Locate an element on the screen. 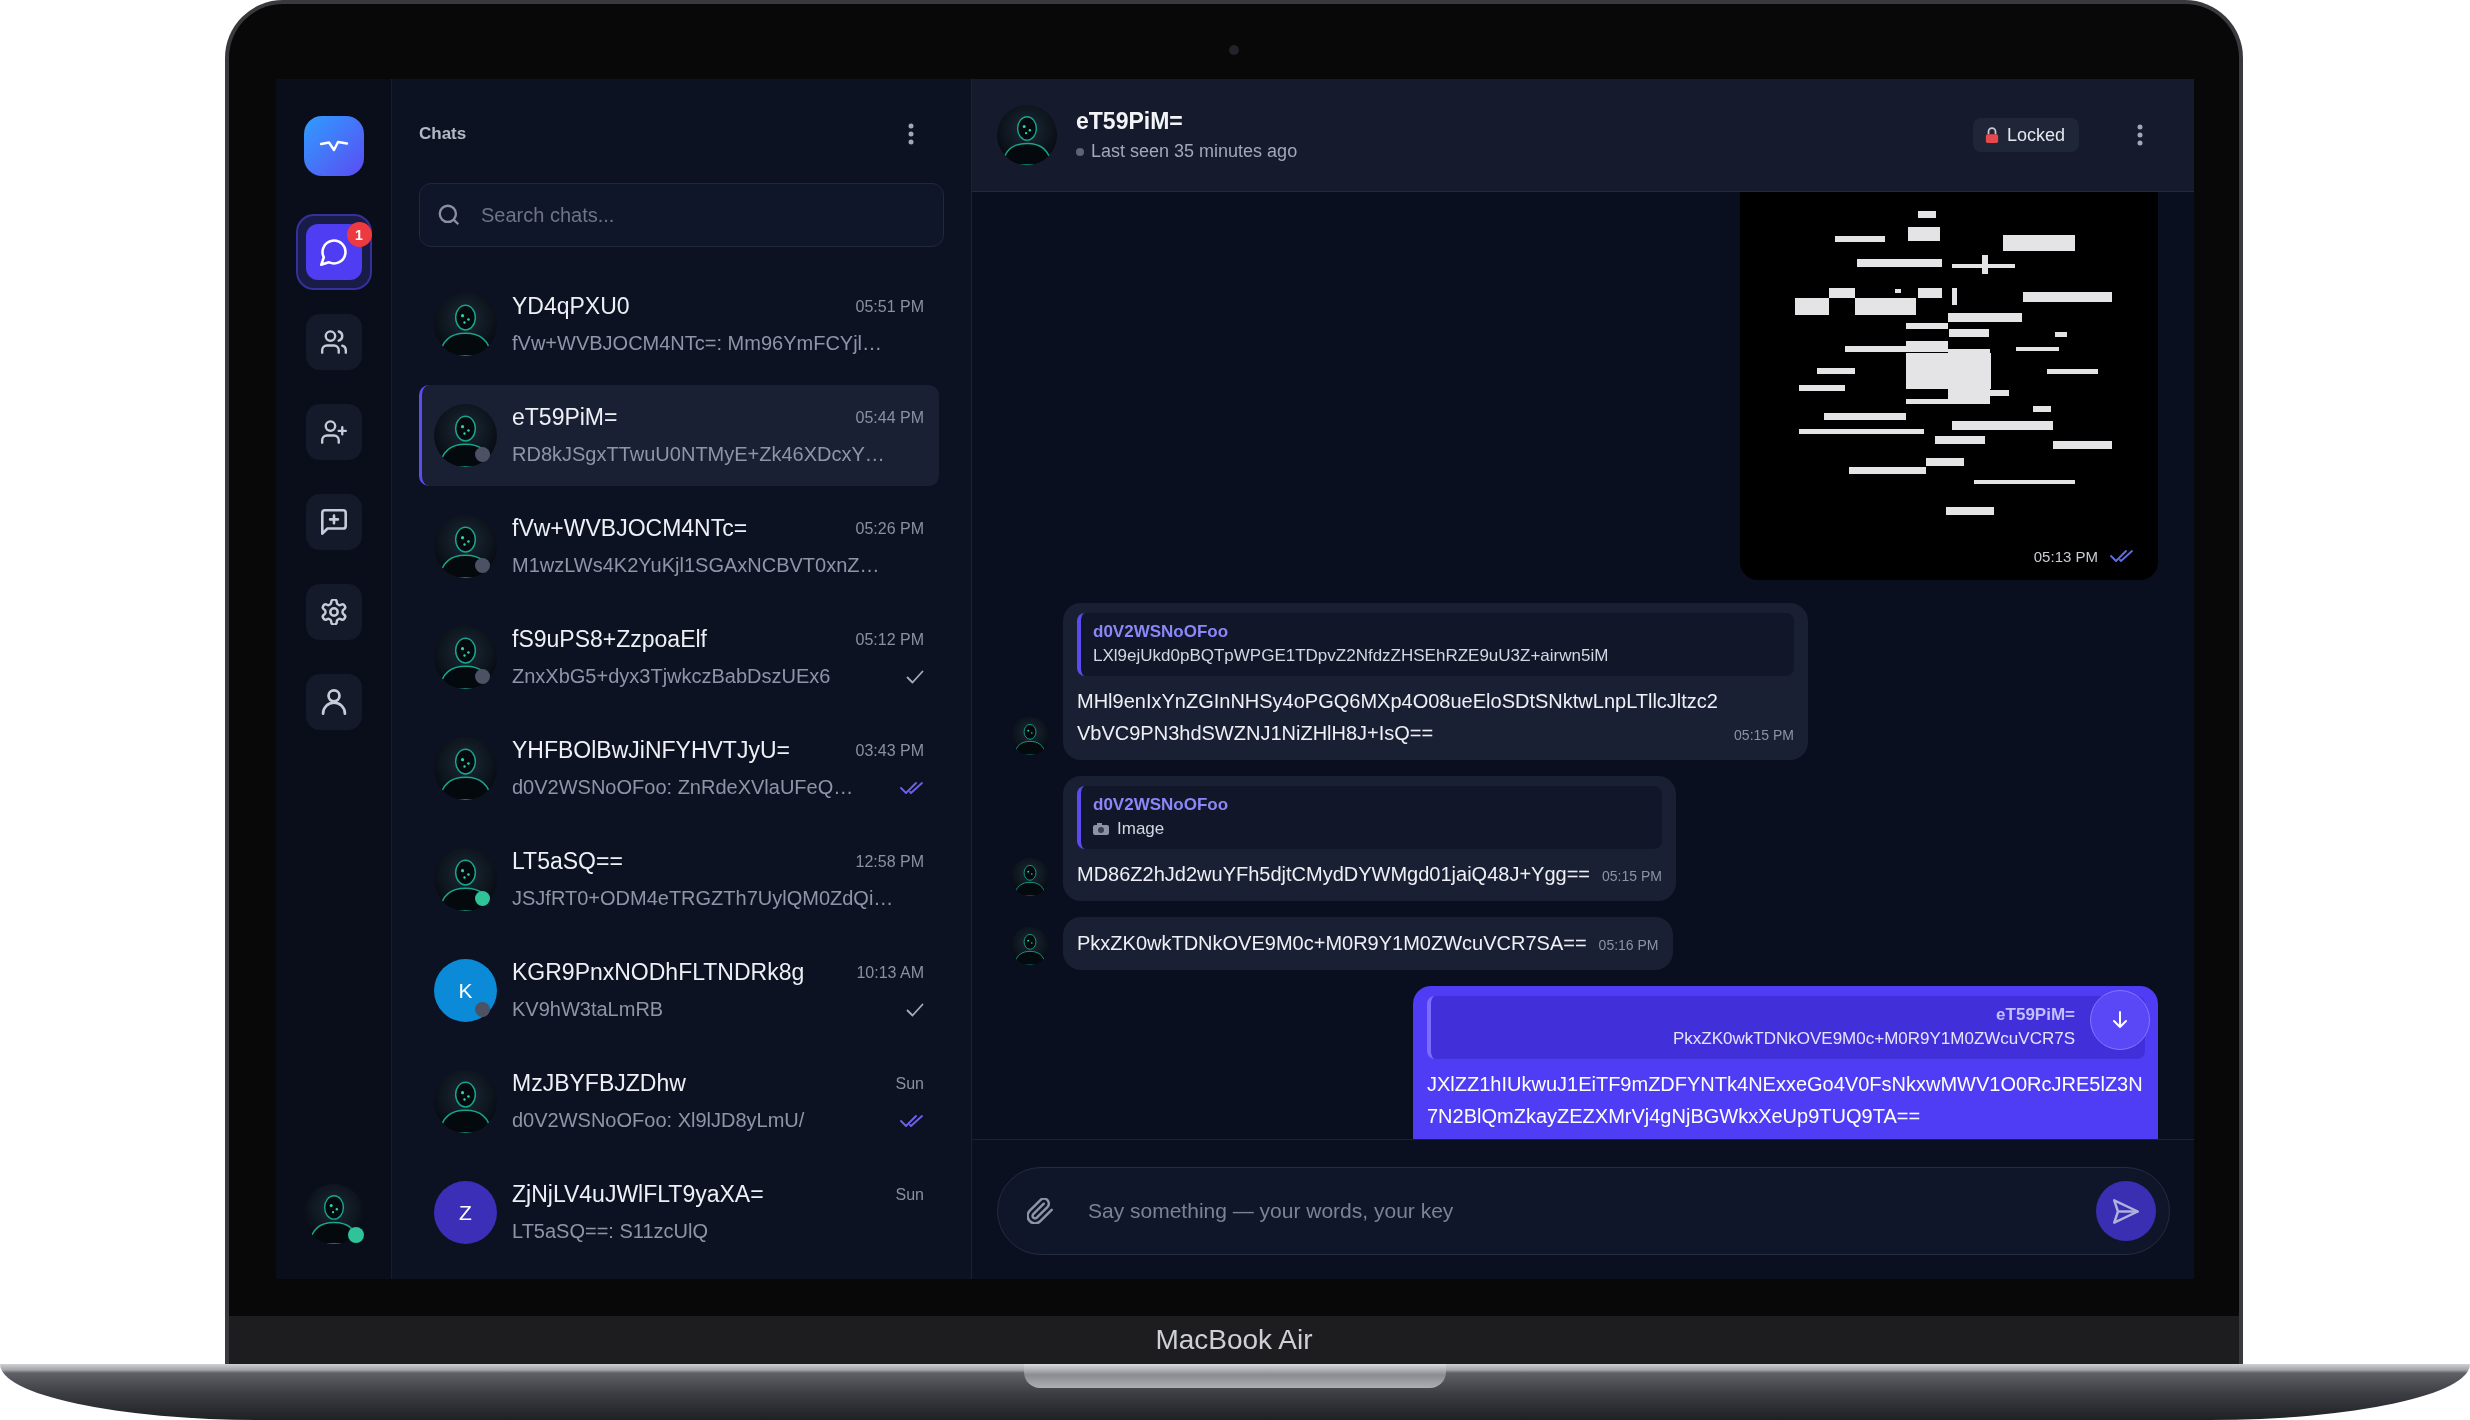  message-plus-icon is located at coordinates (333, 522).